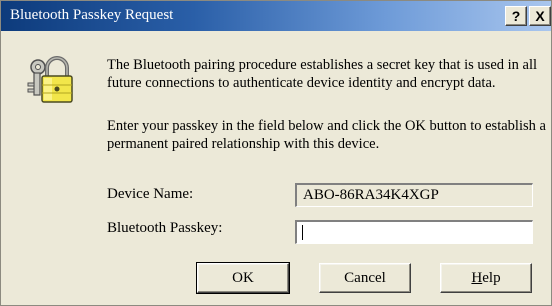 The height and width of the screenshot is (306, 552). What do you see at coordinates (477, 278) in the screenshot?
I see `help-accelerator: H` at bounding box center [477, 278].